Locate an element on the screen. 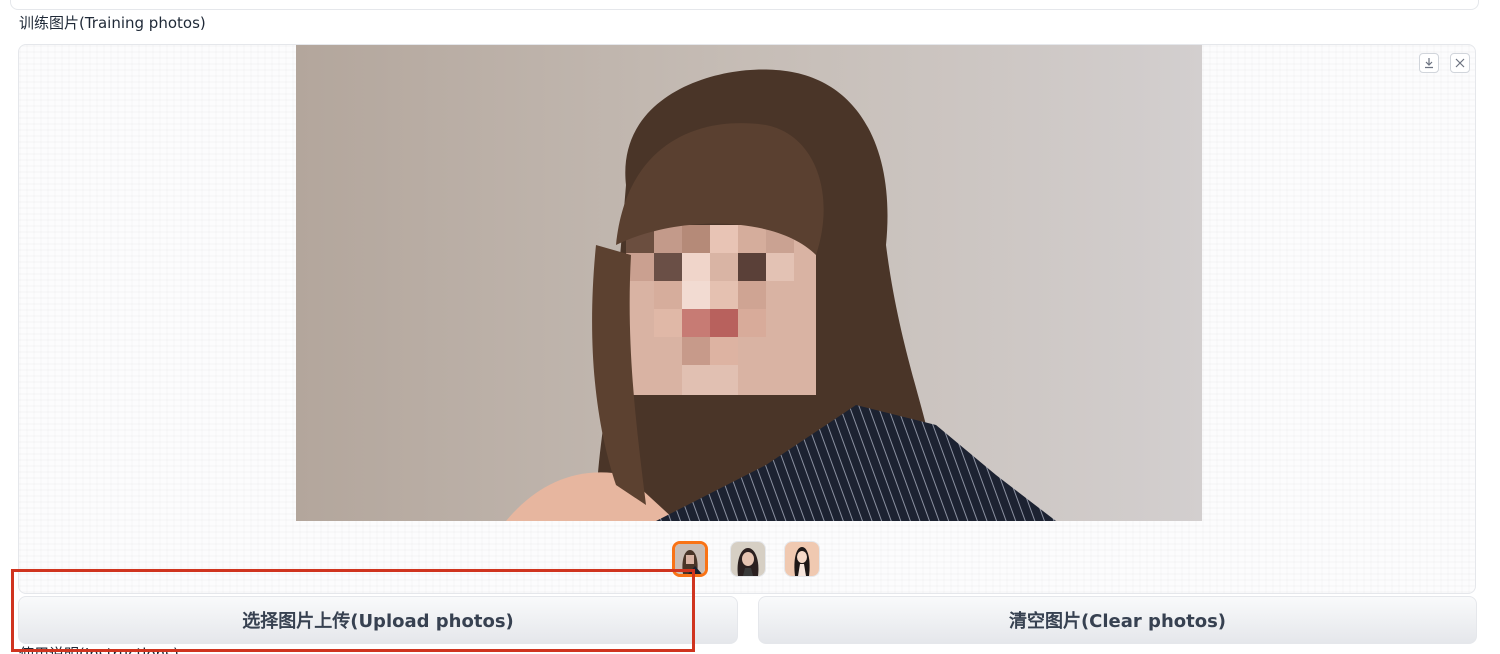  training-photos-label: 训练图片(Training photos) is located at coordinates (112, 23).